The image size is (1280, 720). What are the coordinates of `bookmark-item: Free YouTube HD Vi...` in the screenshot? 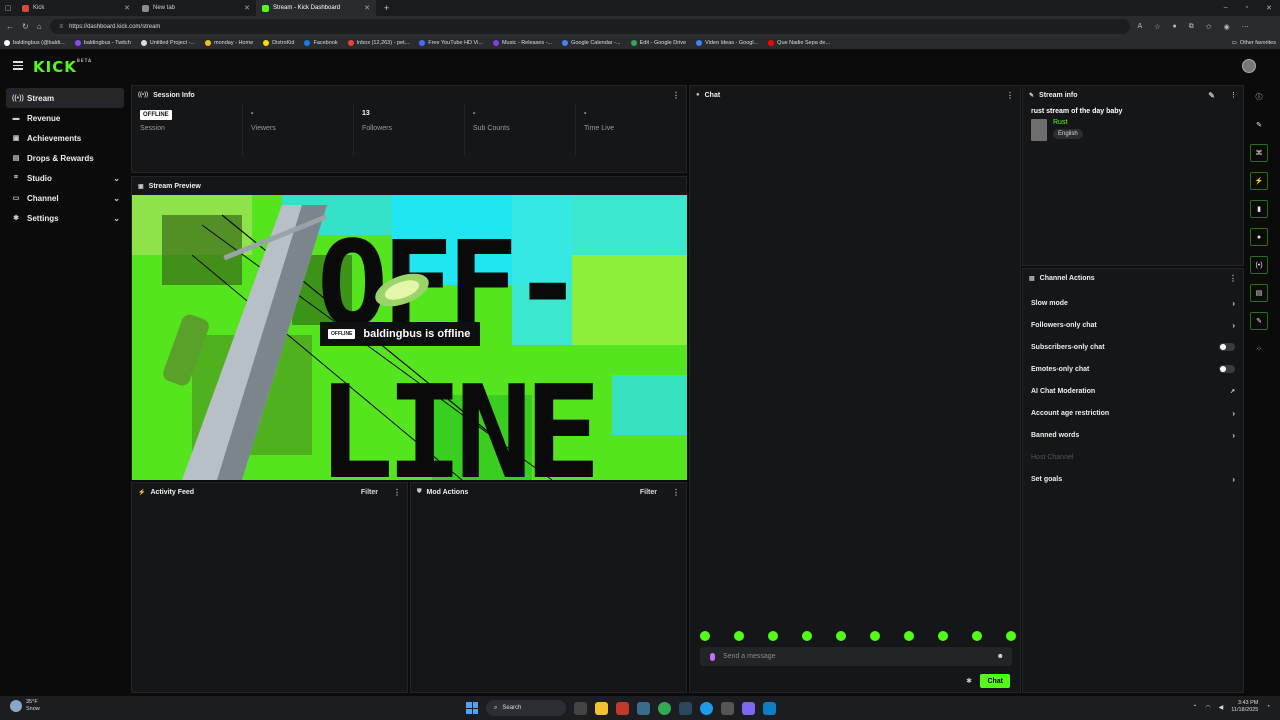 It's located at (451, 43).